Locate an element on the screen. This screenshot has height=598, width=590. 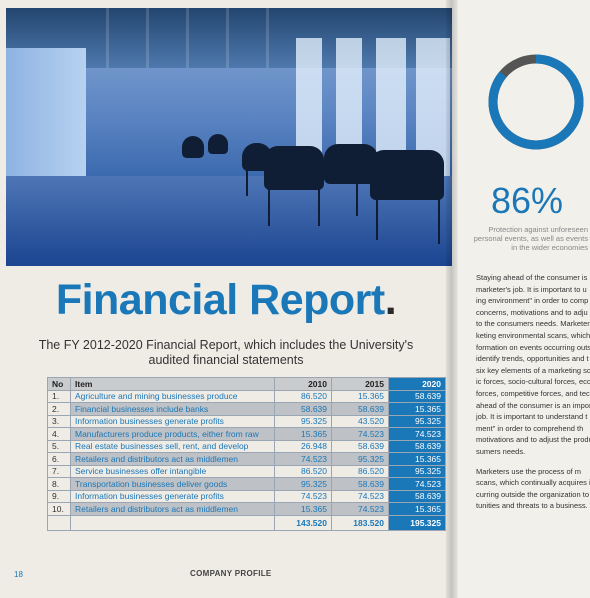
report-title: Financial Report. is located at coordinates (226, 300).